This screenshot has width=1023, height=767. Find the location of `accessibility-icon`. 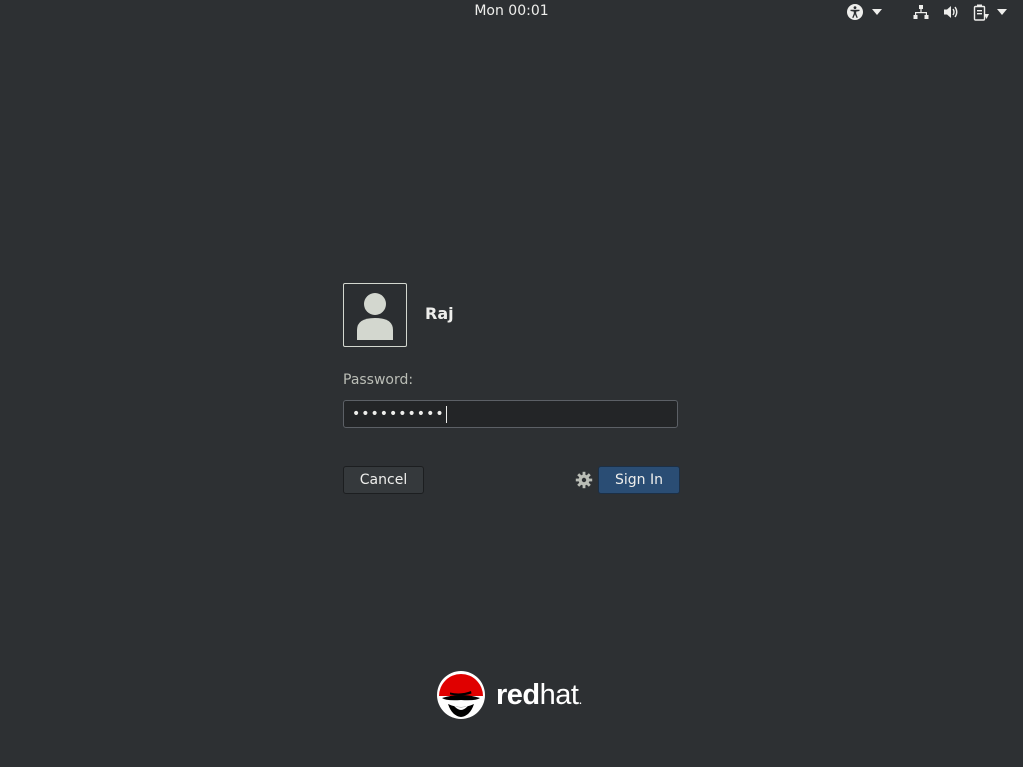

accessibility-icon is located at coordinates (855, 12).